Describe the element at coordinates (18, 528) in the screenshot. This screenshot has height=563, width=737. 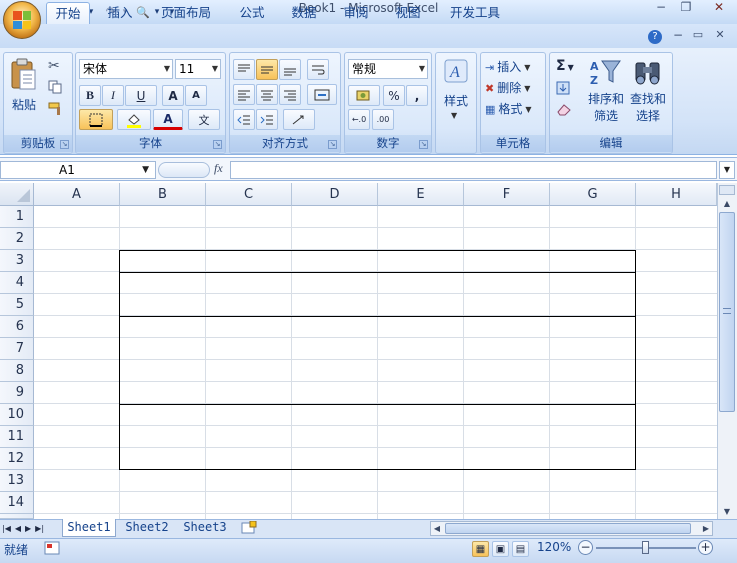
I see `prev-sheet-icon: ◀` at that location.